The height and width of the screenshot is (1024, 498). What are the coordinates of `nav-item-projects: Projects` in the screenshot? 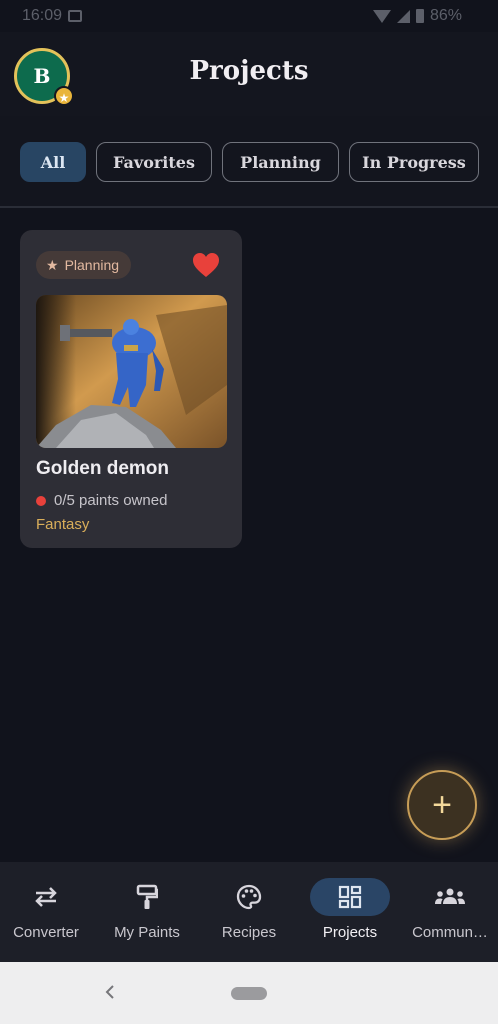 It's located at (350, 912).